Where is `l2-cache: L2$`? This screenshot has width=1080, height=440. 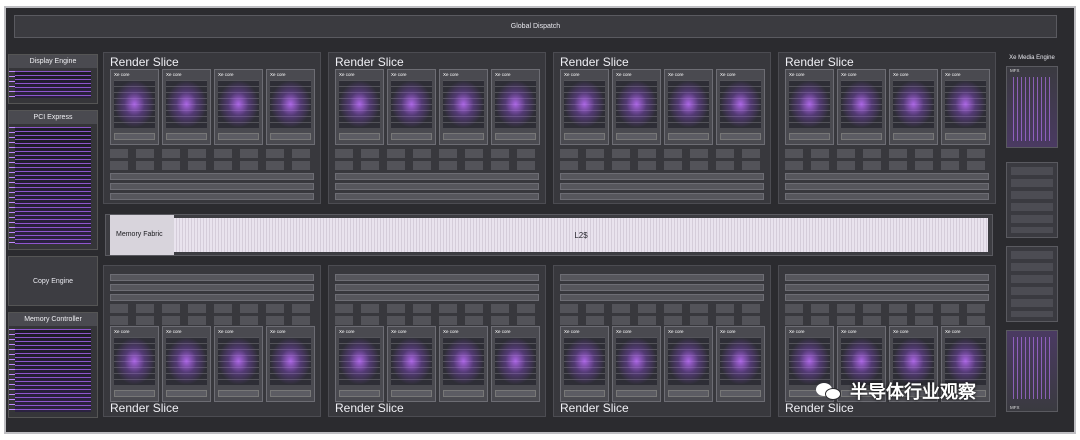
l2-cache: L2$ is located at coordinates (581, 235).